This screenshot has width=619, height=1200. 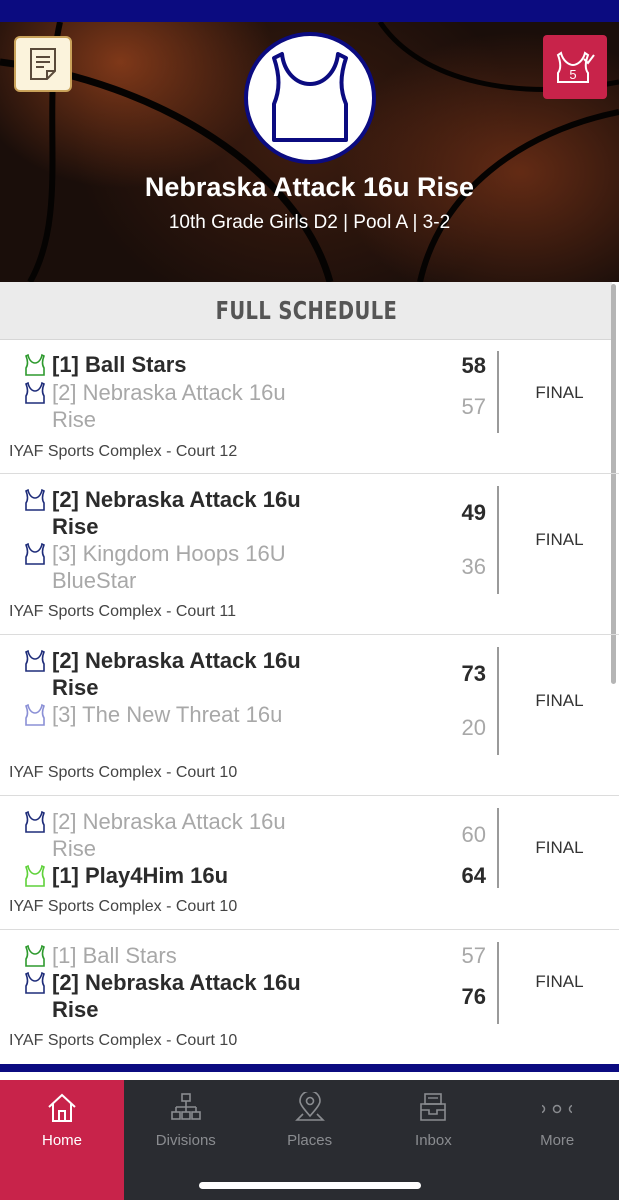 I want to click on team-name: [3] The New Threat 16u, so click(x=167, y=714).